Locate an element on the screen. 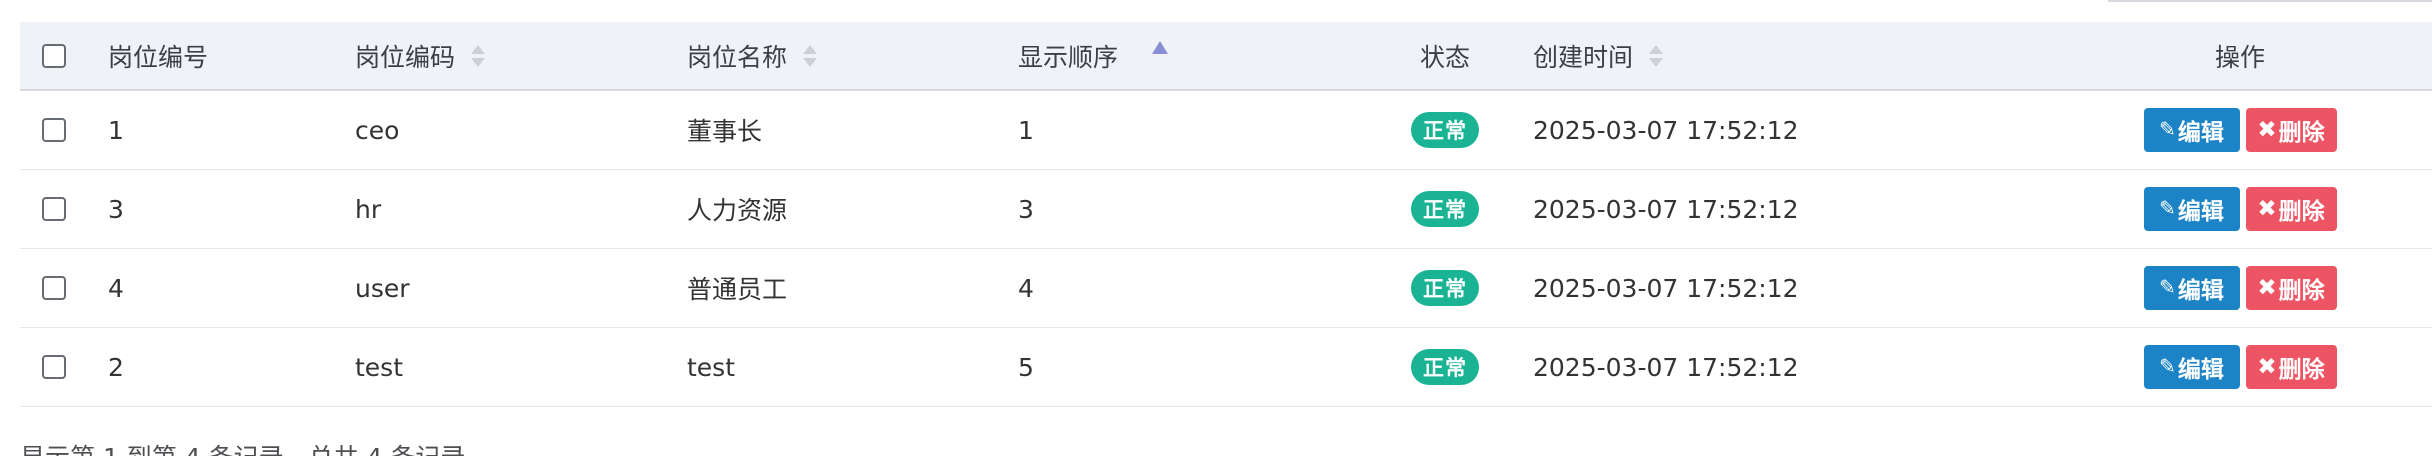  header-sort-order-label: 显示顺序 is located at coordinates (1068, 57).